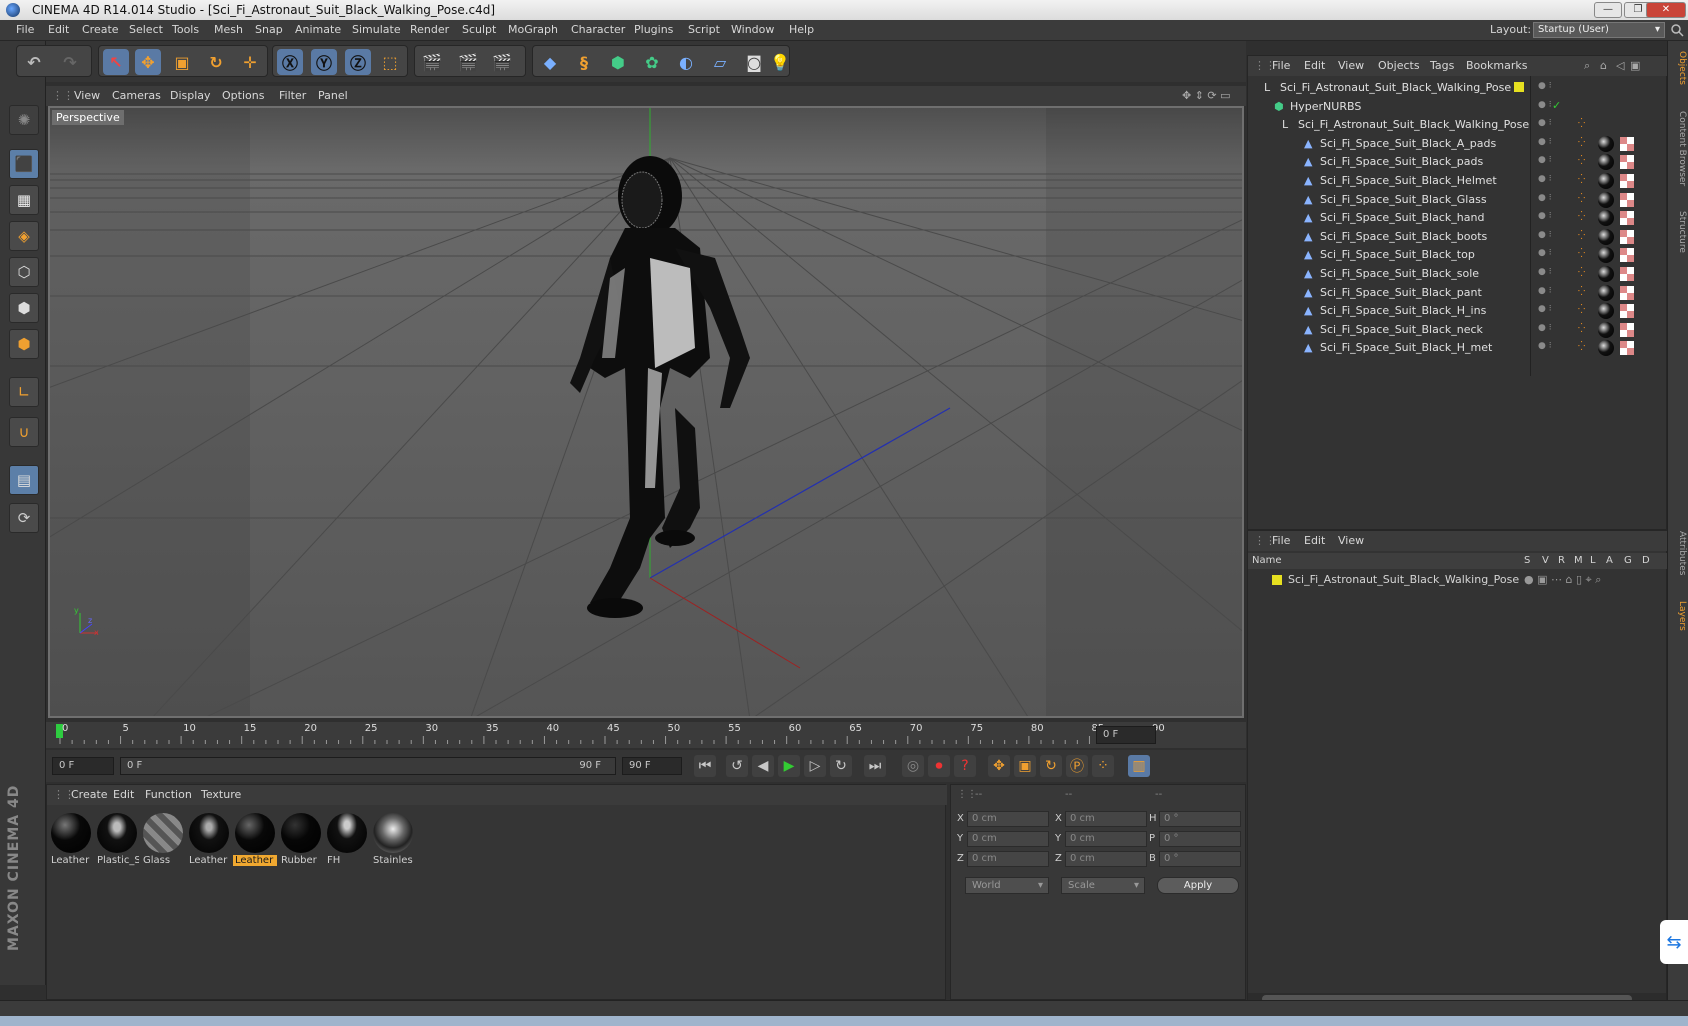  Describe the element at coordinates (1678, 232) in the screenshot. I see `tab-structure: Structure` at that location.